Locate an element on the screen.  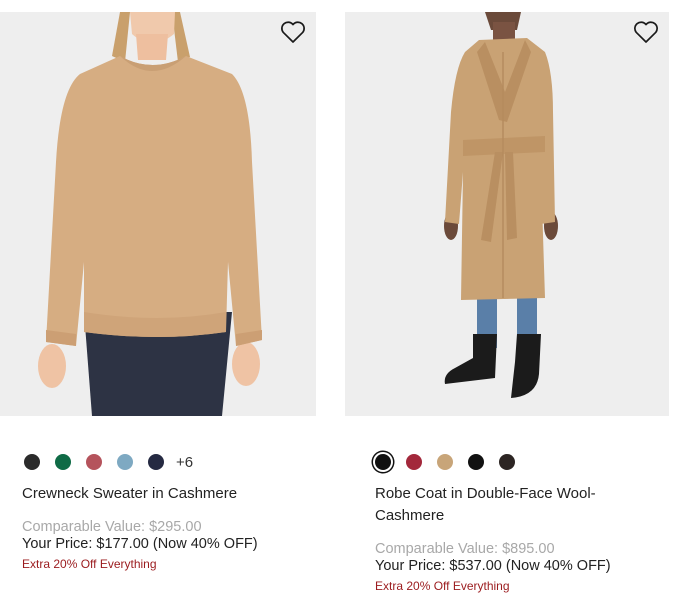
color-swatch-black-selected is located at coordinates (383, 462).